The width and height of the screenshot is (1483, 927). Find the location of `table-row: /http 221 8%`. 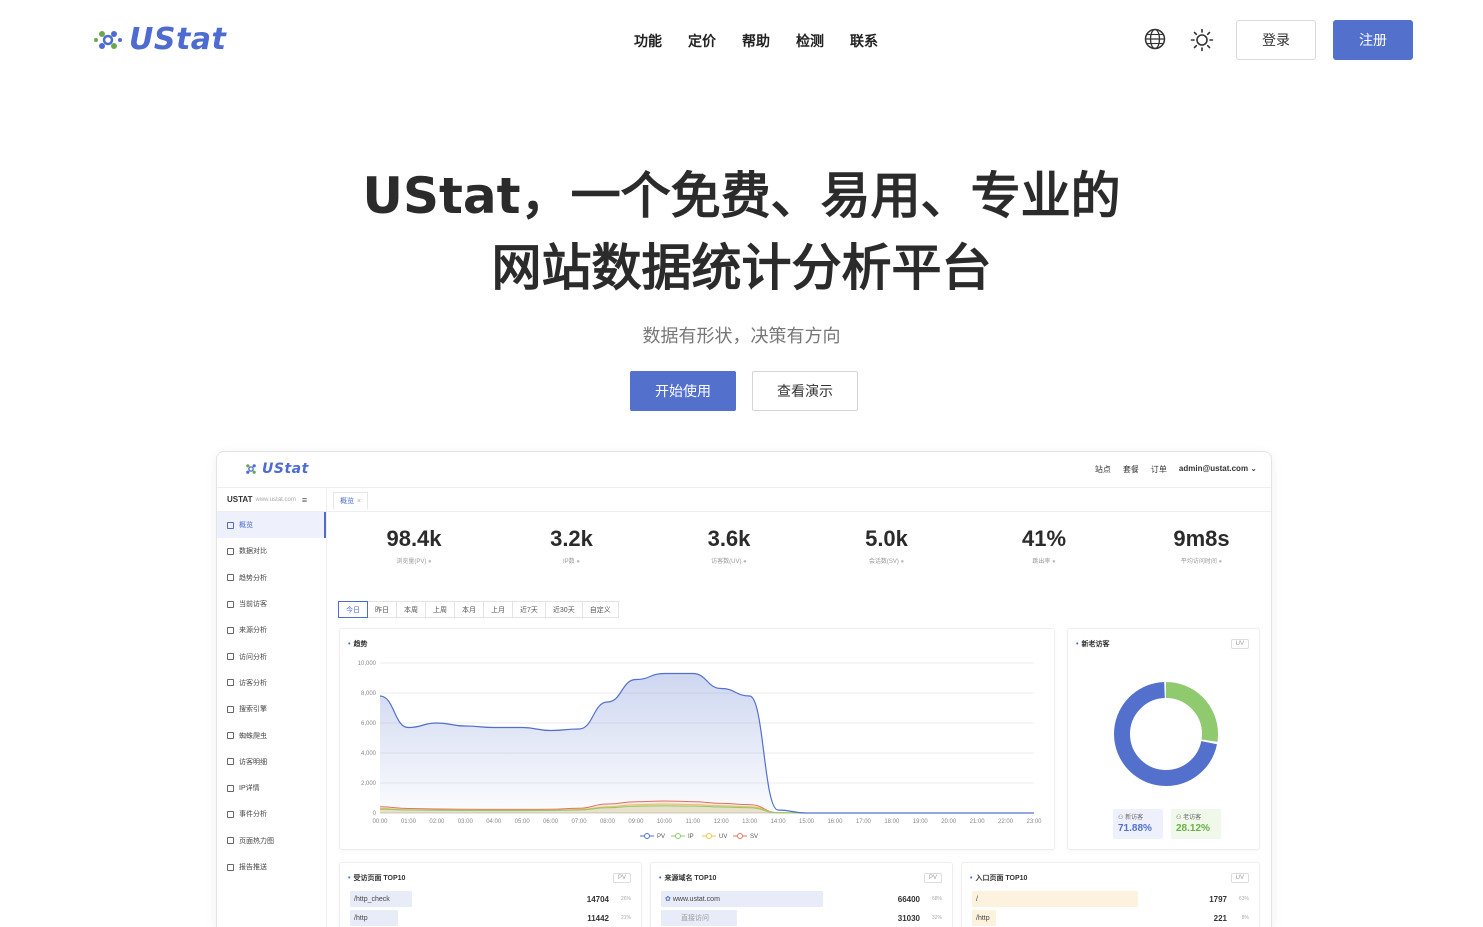

table-row: /http 221 8% is located at coordinates (1110, 918).